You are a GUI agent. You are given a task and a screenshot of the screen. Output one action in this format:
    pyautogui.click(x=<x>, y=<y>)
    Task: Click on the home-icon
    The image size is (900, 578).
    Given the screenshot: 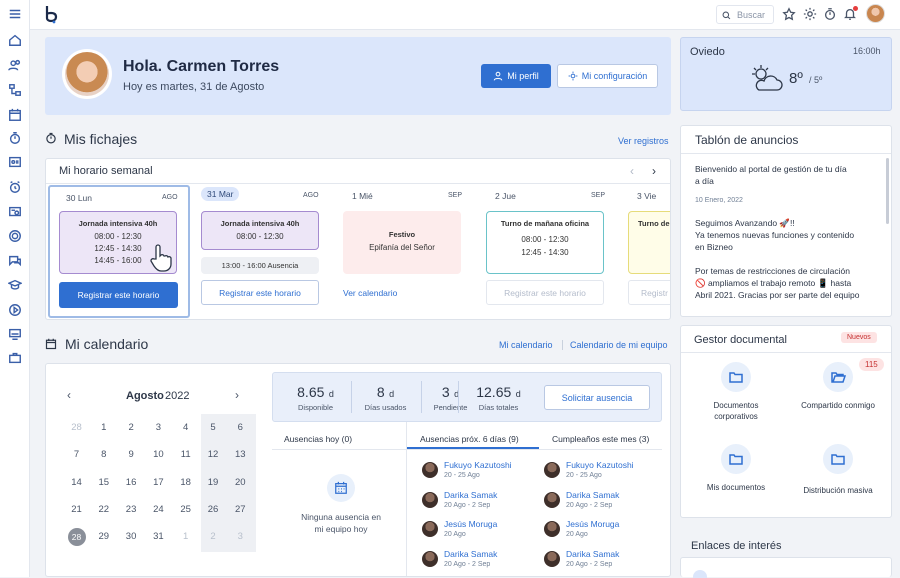 What is the action you would take?
    pyautogui.click(x=15, y=40)
    